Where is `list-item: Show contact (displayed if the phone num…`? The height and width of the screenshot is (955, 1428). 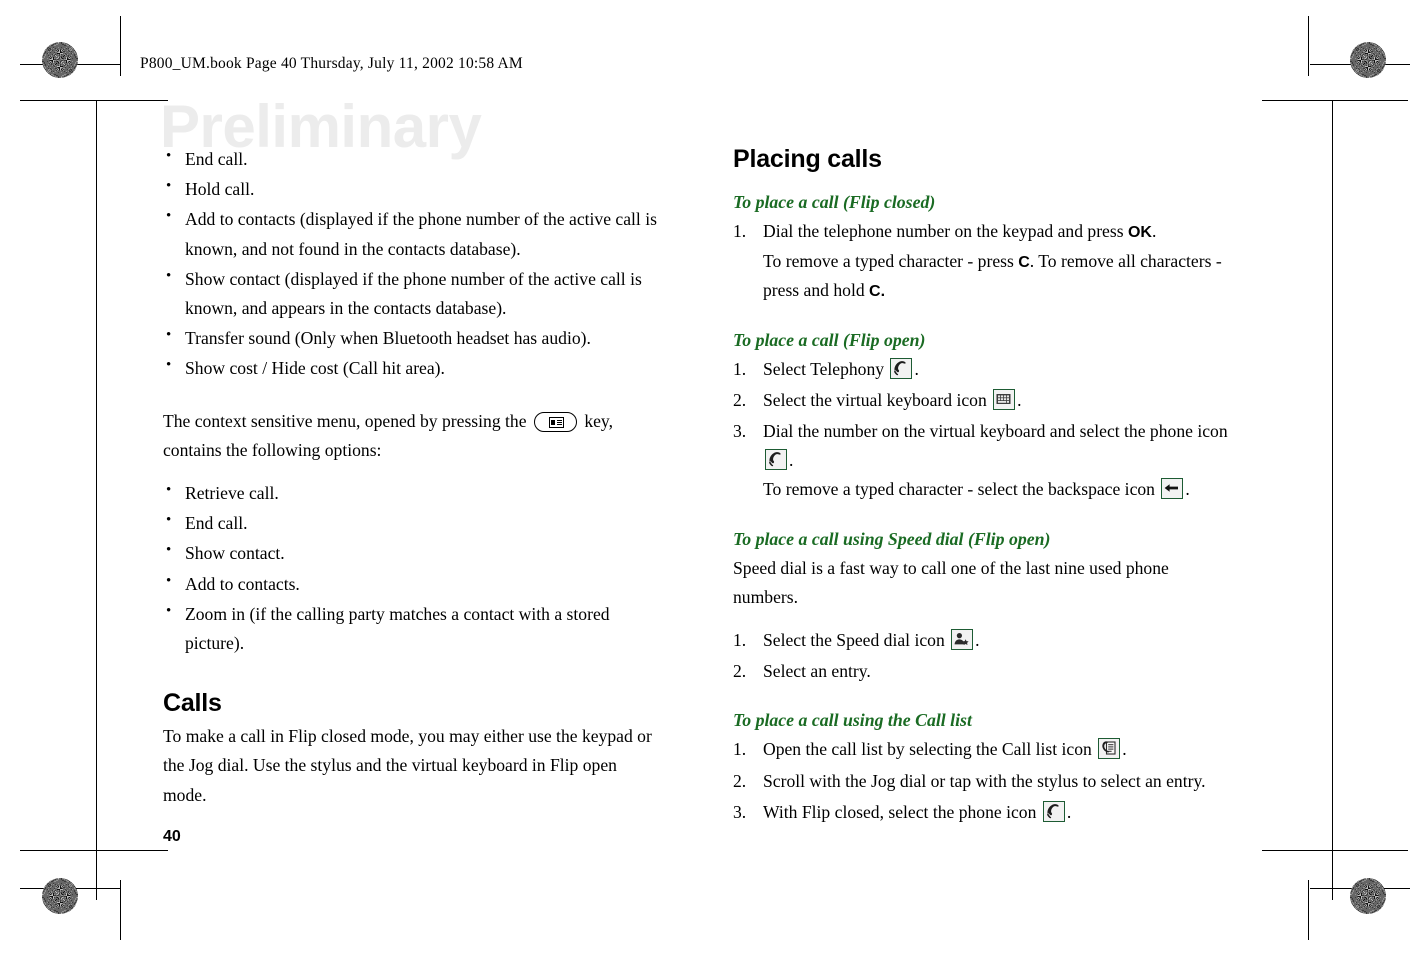 list-item: Show contact (displayed if the phone num… is located at coordinates (413, 293).